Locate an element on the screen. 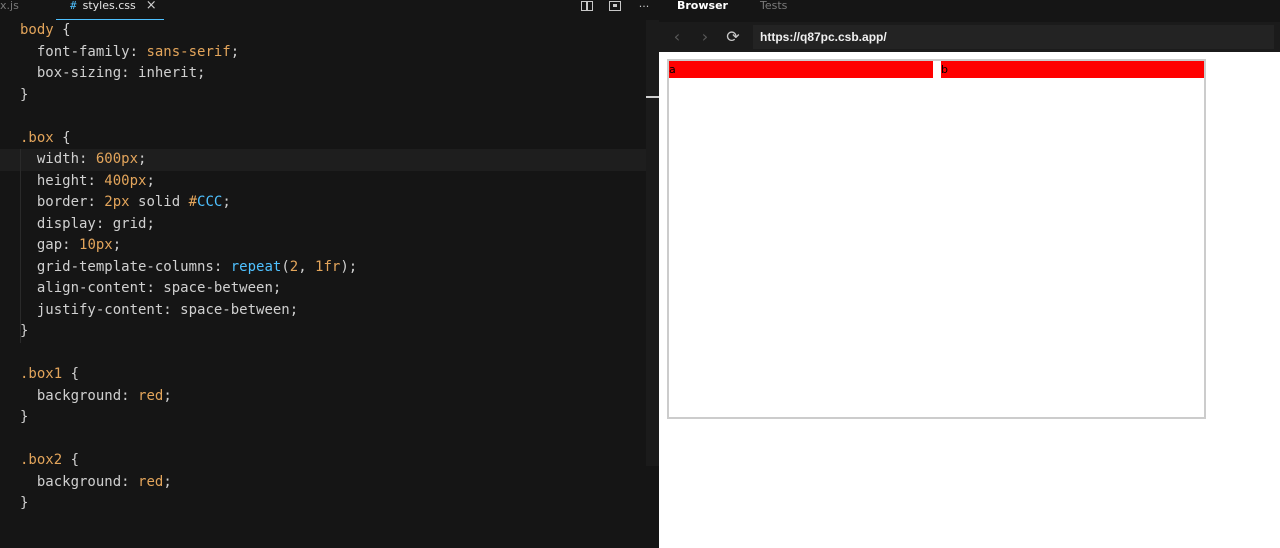  code-line: .box { is located at coordinates (45, 137).